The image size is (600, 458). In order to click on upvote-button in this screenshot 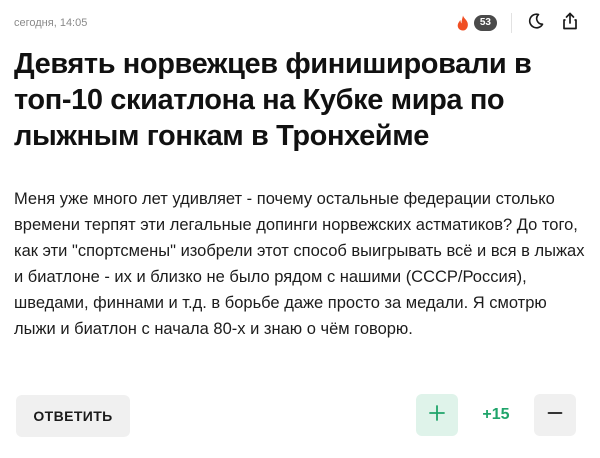, I will do `click(437, 415)`.